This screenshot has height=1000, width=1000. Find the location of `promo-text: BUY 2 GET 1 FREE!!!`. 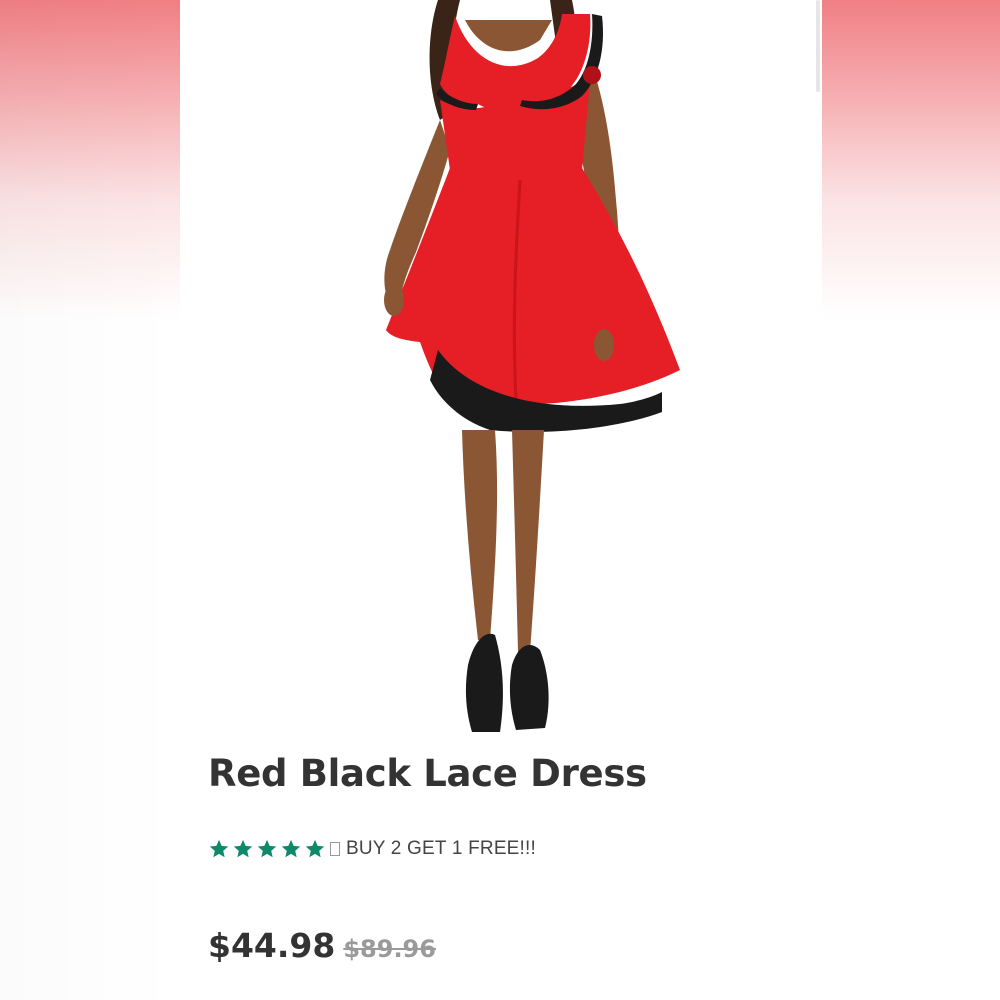

promo-text: BUY 2 GET 1 FREE!!! is located at coordinates (441, 848).